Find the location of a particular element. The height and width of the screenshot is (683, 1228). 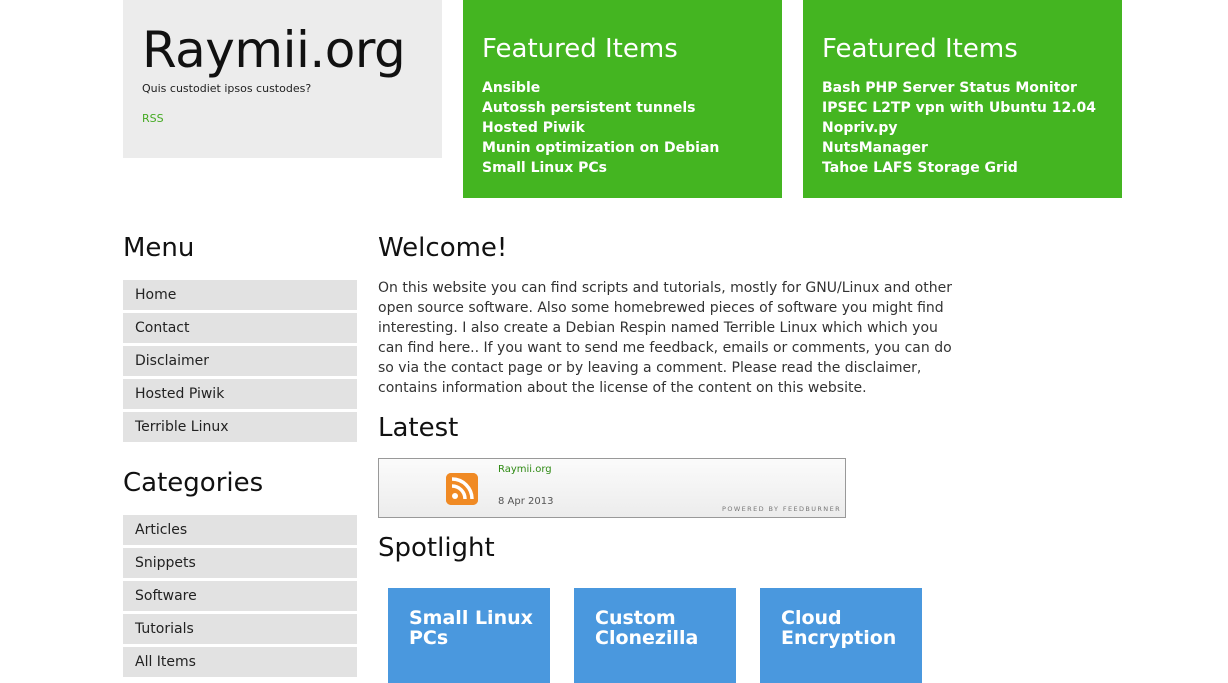

category-item-articles: Articles is located at coordinates (240, 530).